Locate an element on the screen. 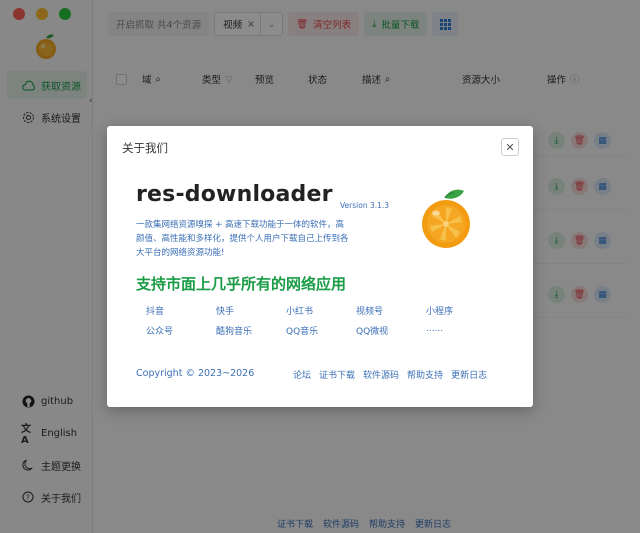 The image size is (640, 533). version-label: Version 3.1.3 is located at coordinates (365, 205).